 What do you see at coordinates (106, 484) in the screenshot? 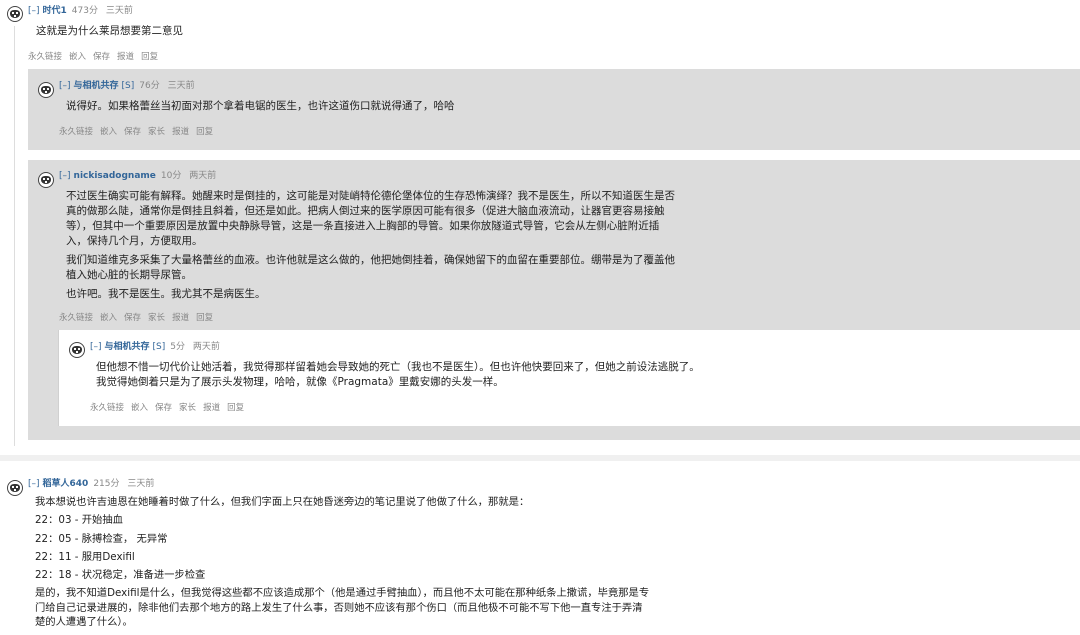
I see `score: 215分` at bounding box center [106, 484].